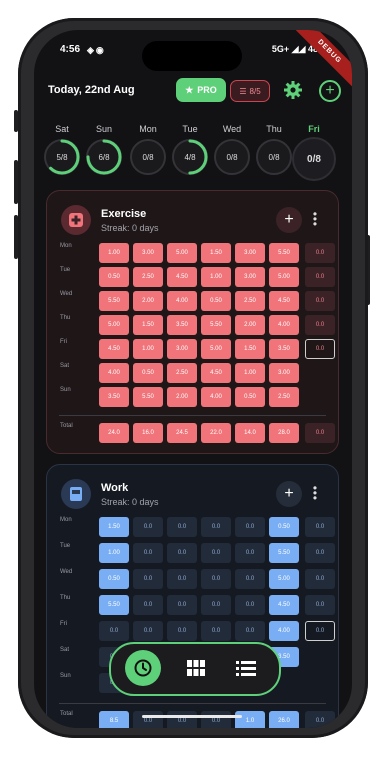 Image resolution: width=384 pixels, height=757 pixels. Describe the element at coordinates (190, 149) in the screenshot. I see `day-tue: Tue 4/8` at that location.